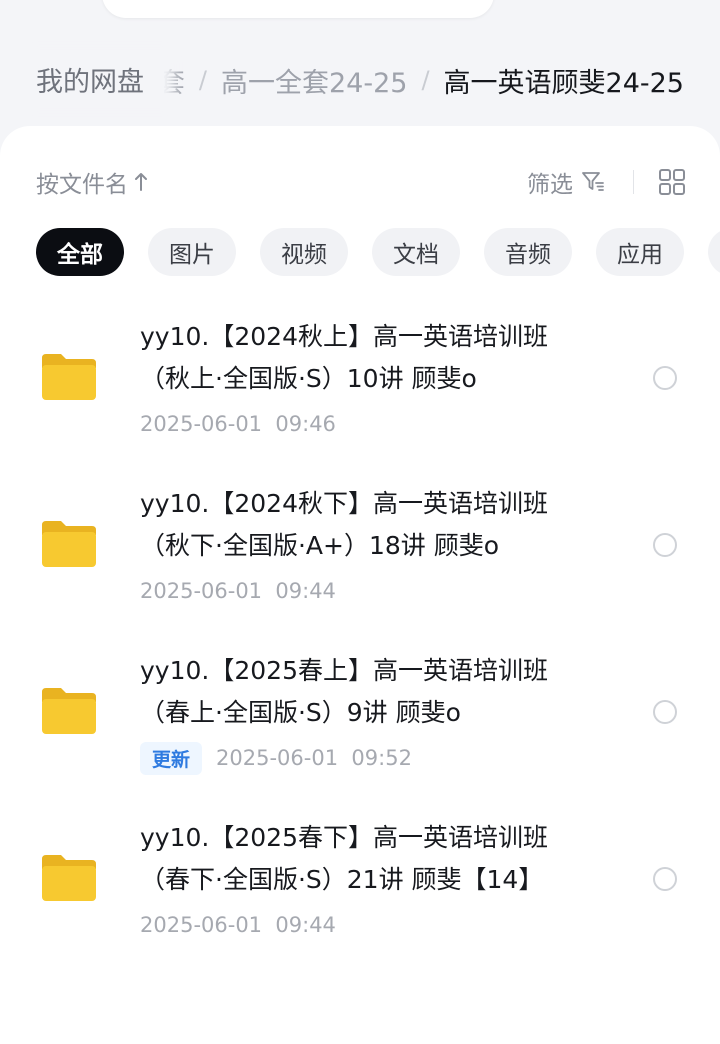 This screenshot has height=1044, width=720. What do you see at coordinates (375, 525) in the screenshot?
I see `file-name: yy10.【2024秋下】高一英语培训班 （秋下·全国版·A+）18讲 顾斐o` at bounding box center [375, 525].